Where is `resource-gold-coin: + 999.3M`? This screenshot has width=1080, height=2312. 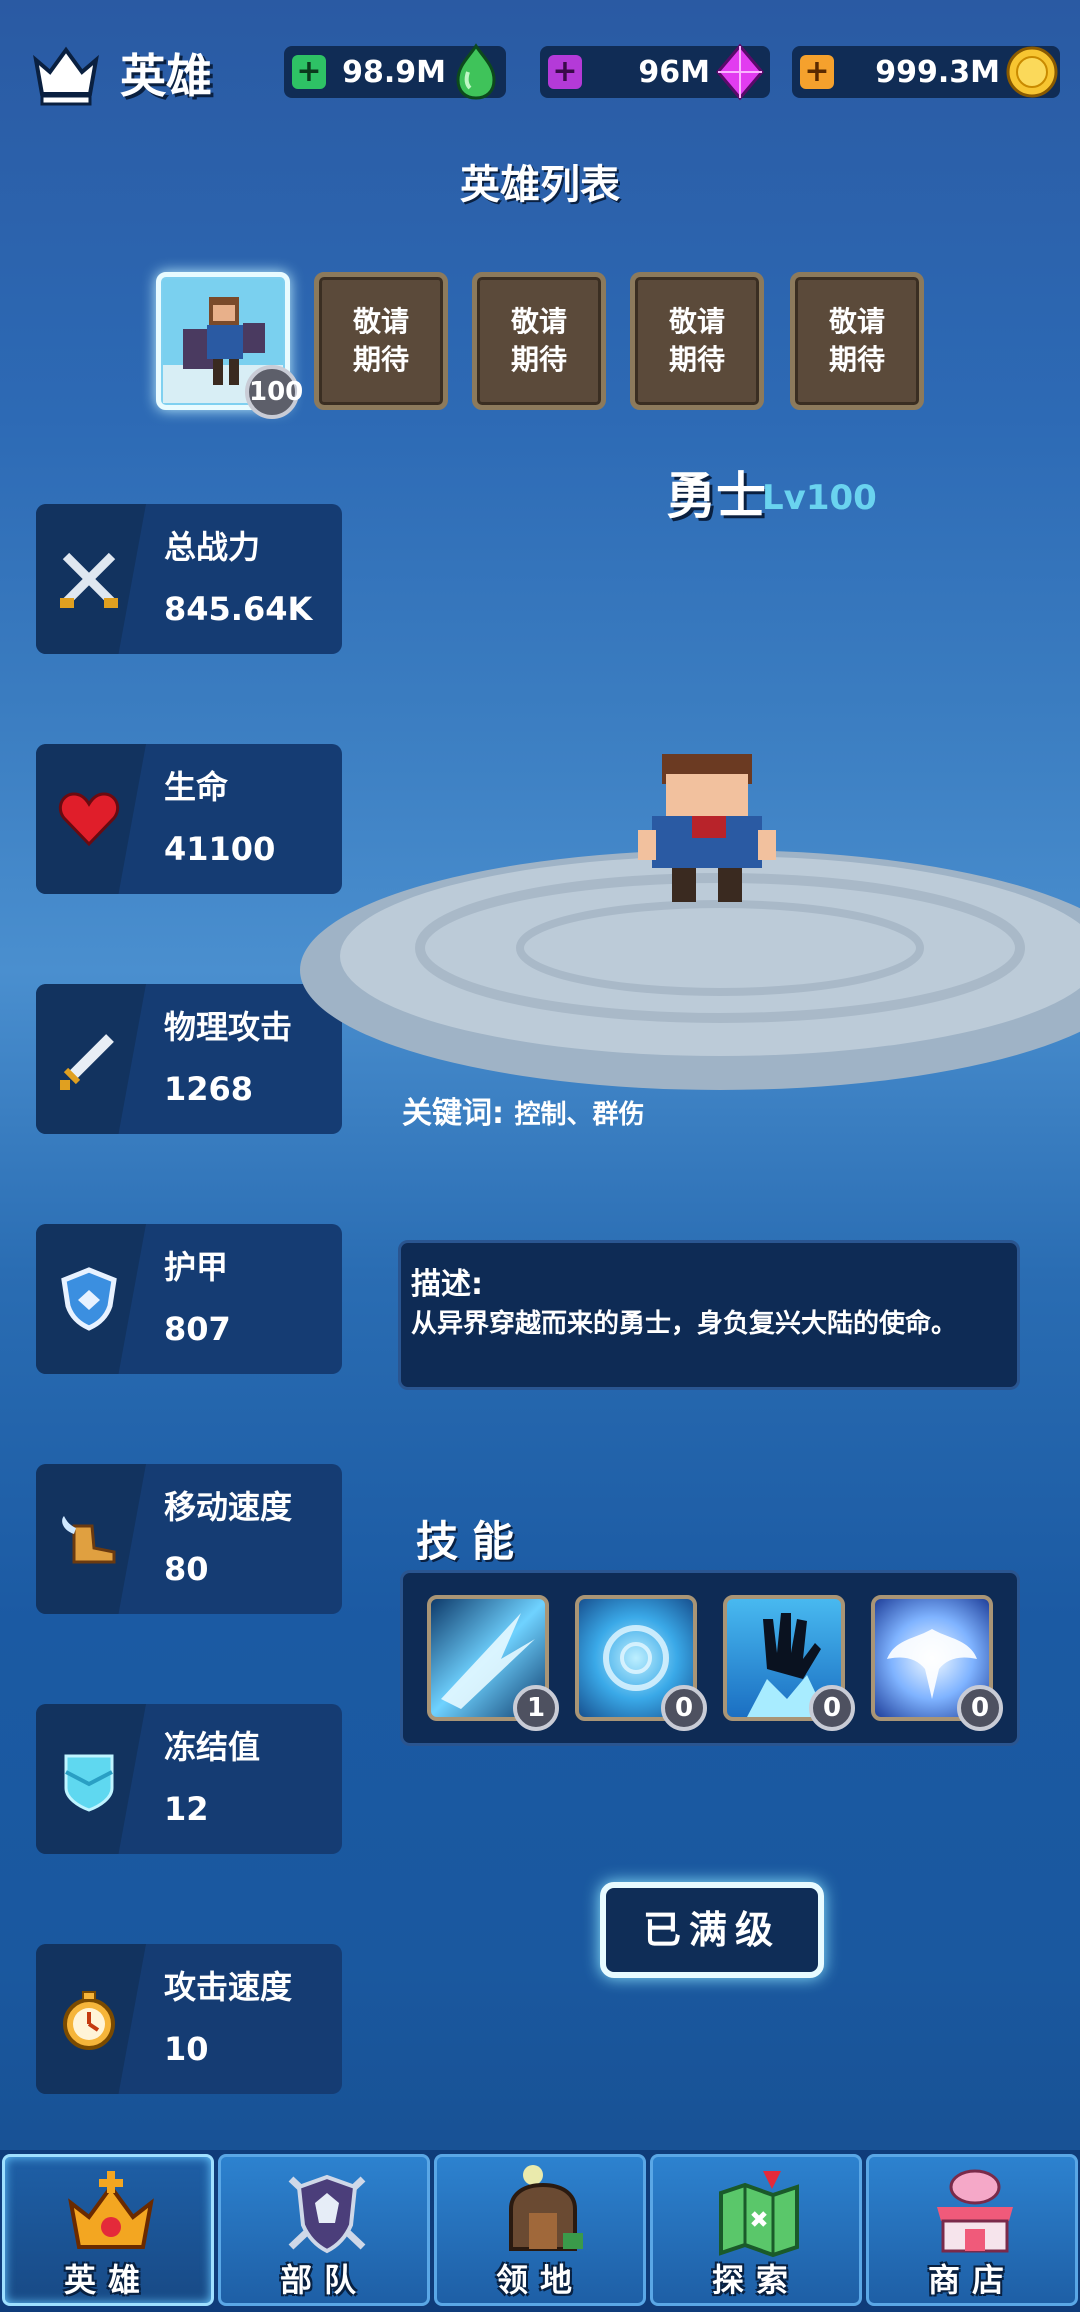 resource-gold-coin: + 999.3M is located at coordinates (926, 72).